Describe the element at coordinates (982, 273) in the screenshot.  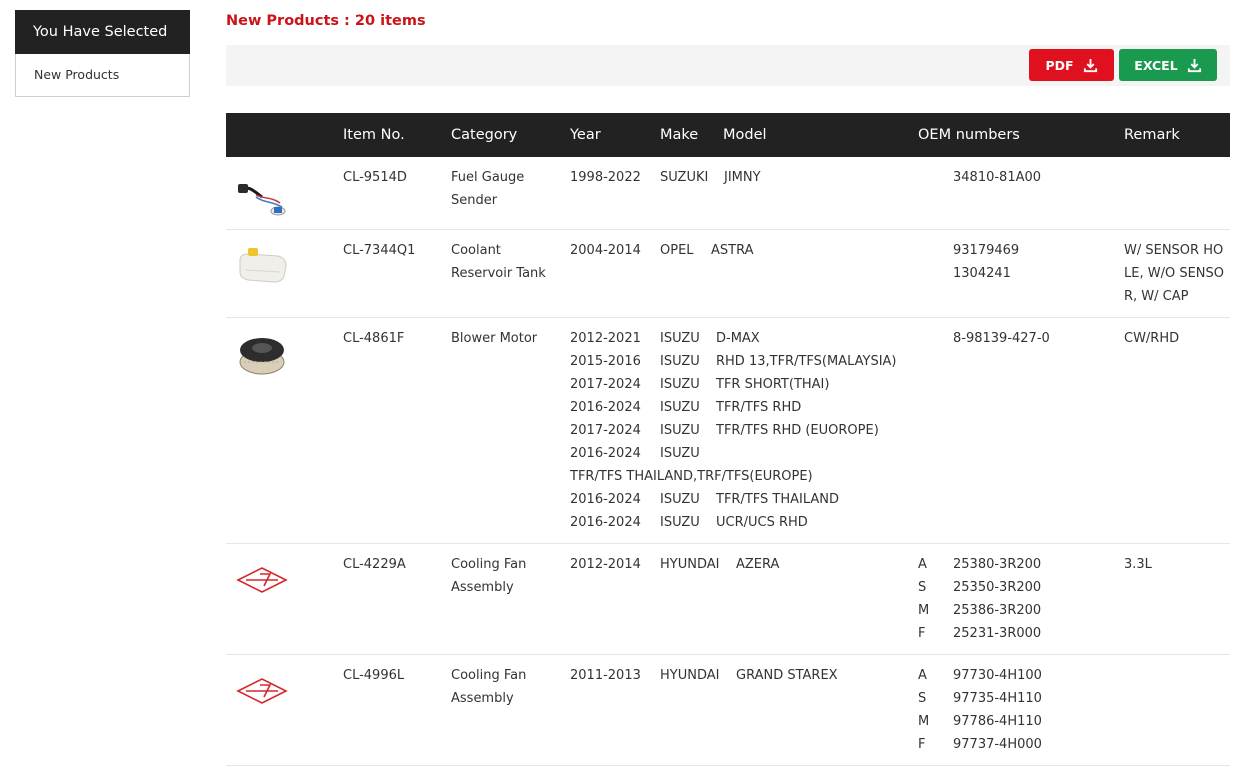
I see `oem-number: 1304241` at that location.